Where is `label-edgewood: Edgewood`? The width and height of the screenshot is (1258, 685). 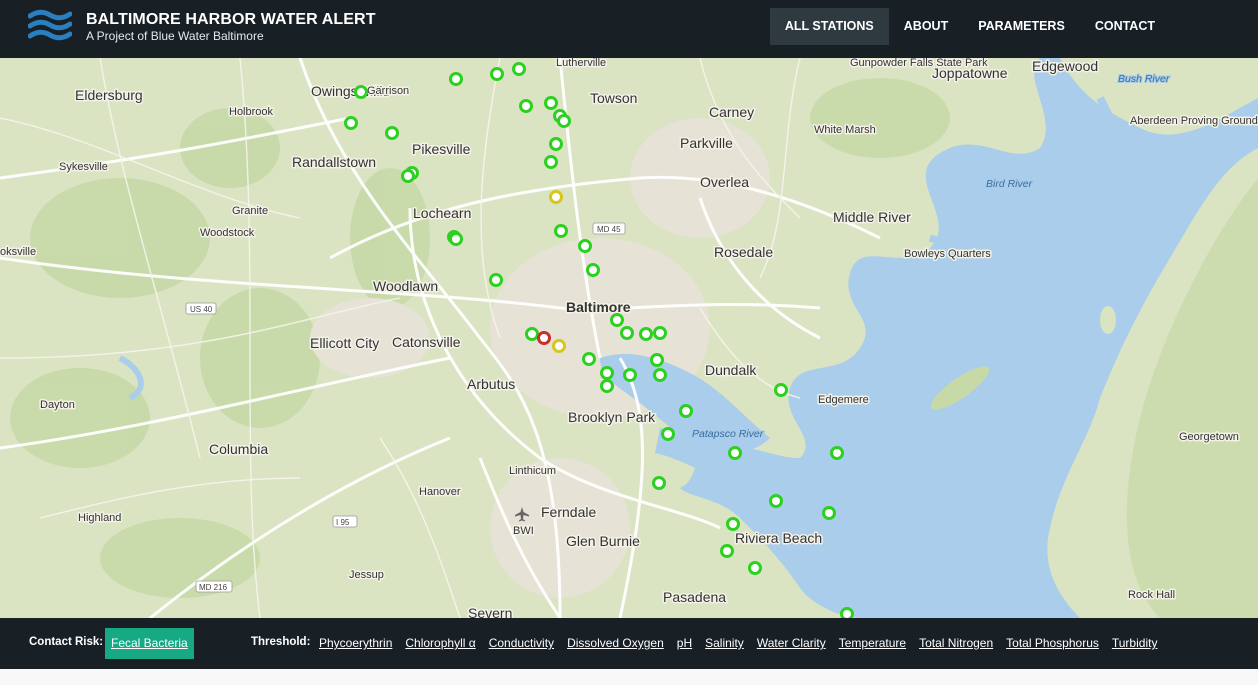
label-edgewood: Edgewood is located at coordinates (1065, 66).